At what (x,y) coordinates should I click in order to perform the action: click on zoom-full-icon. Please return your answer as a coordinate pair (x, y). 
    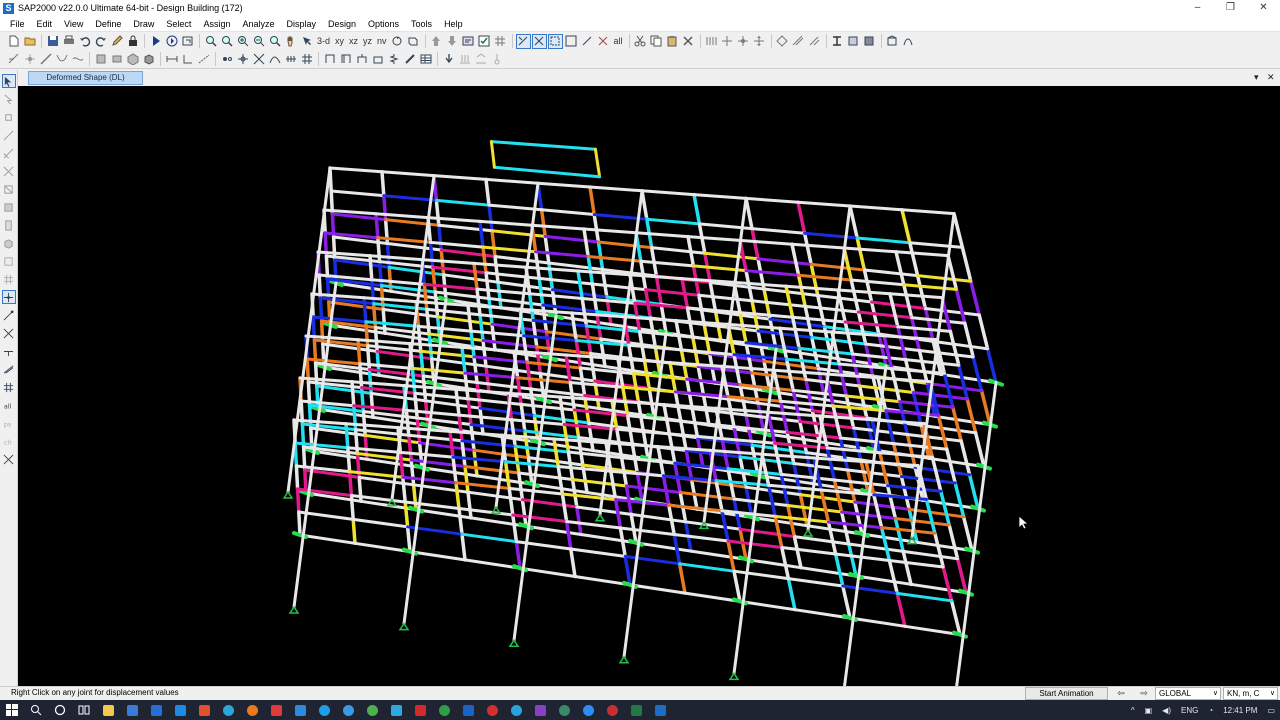
    Looking at the image, I should click on (274, 41).